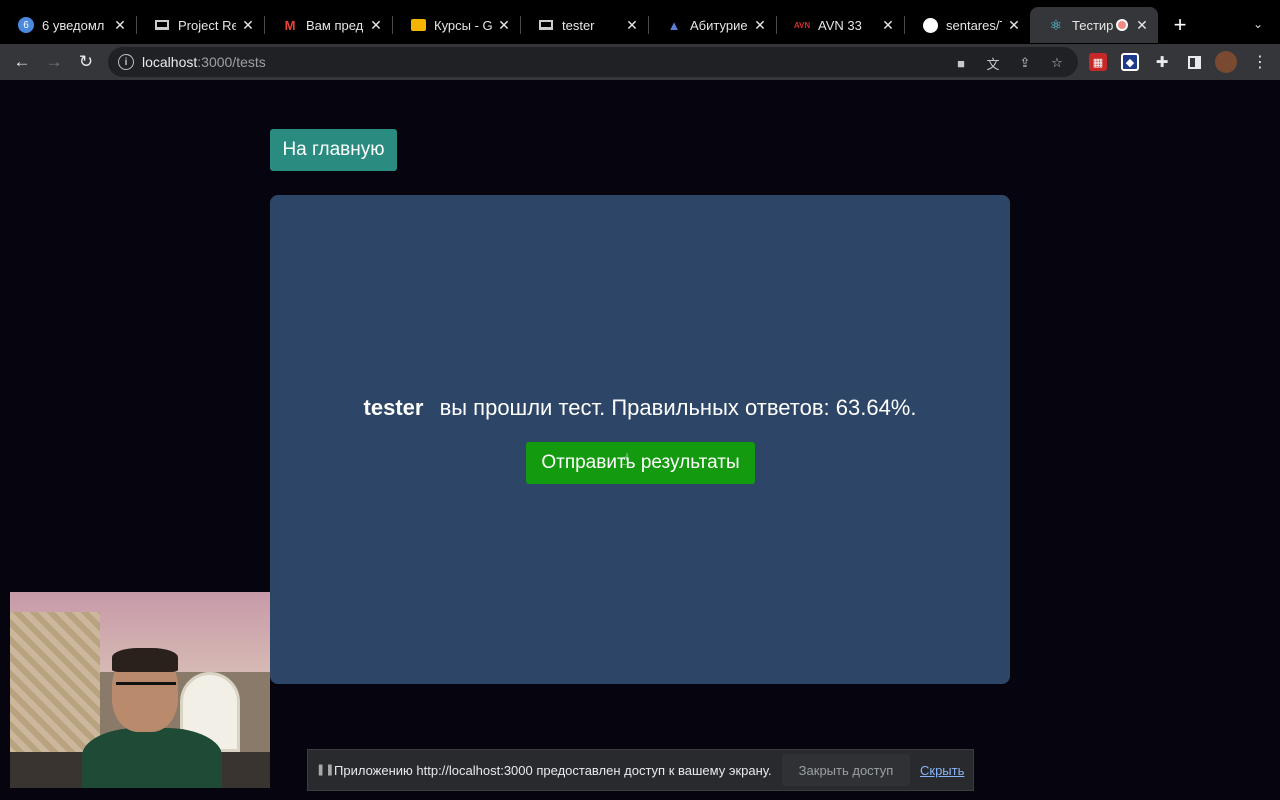 The image size is (1280, 800). Describe the element at coordinates (974, 25) in the screenshot. I see `tab-title: sentares/Te` at that location.